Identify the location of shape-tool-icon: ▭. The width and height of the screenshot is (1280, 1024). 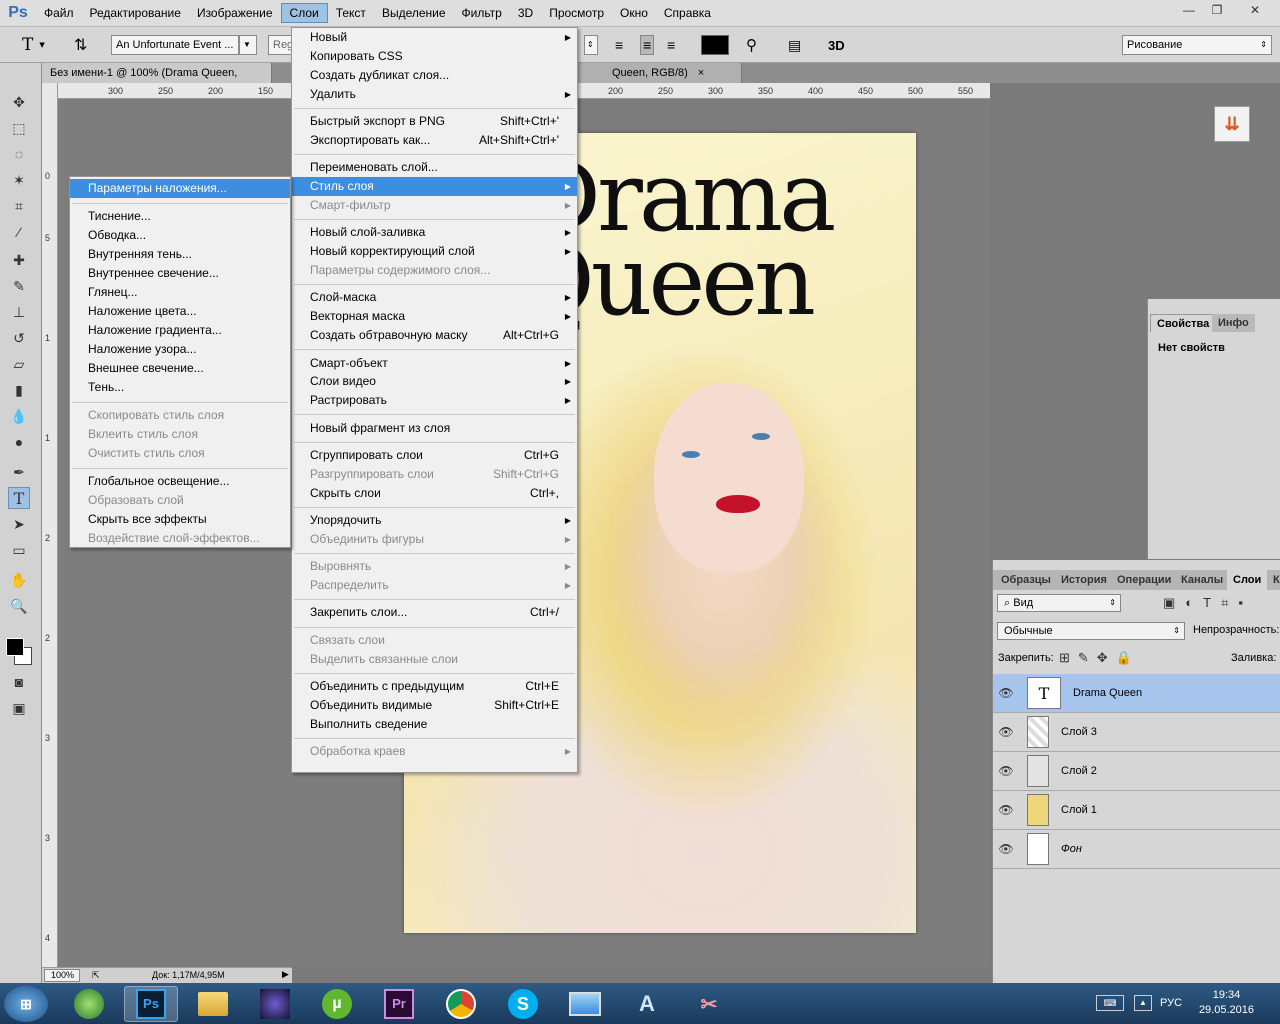
(19, 550).